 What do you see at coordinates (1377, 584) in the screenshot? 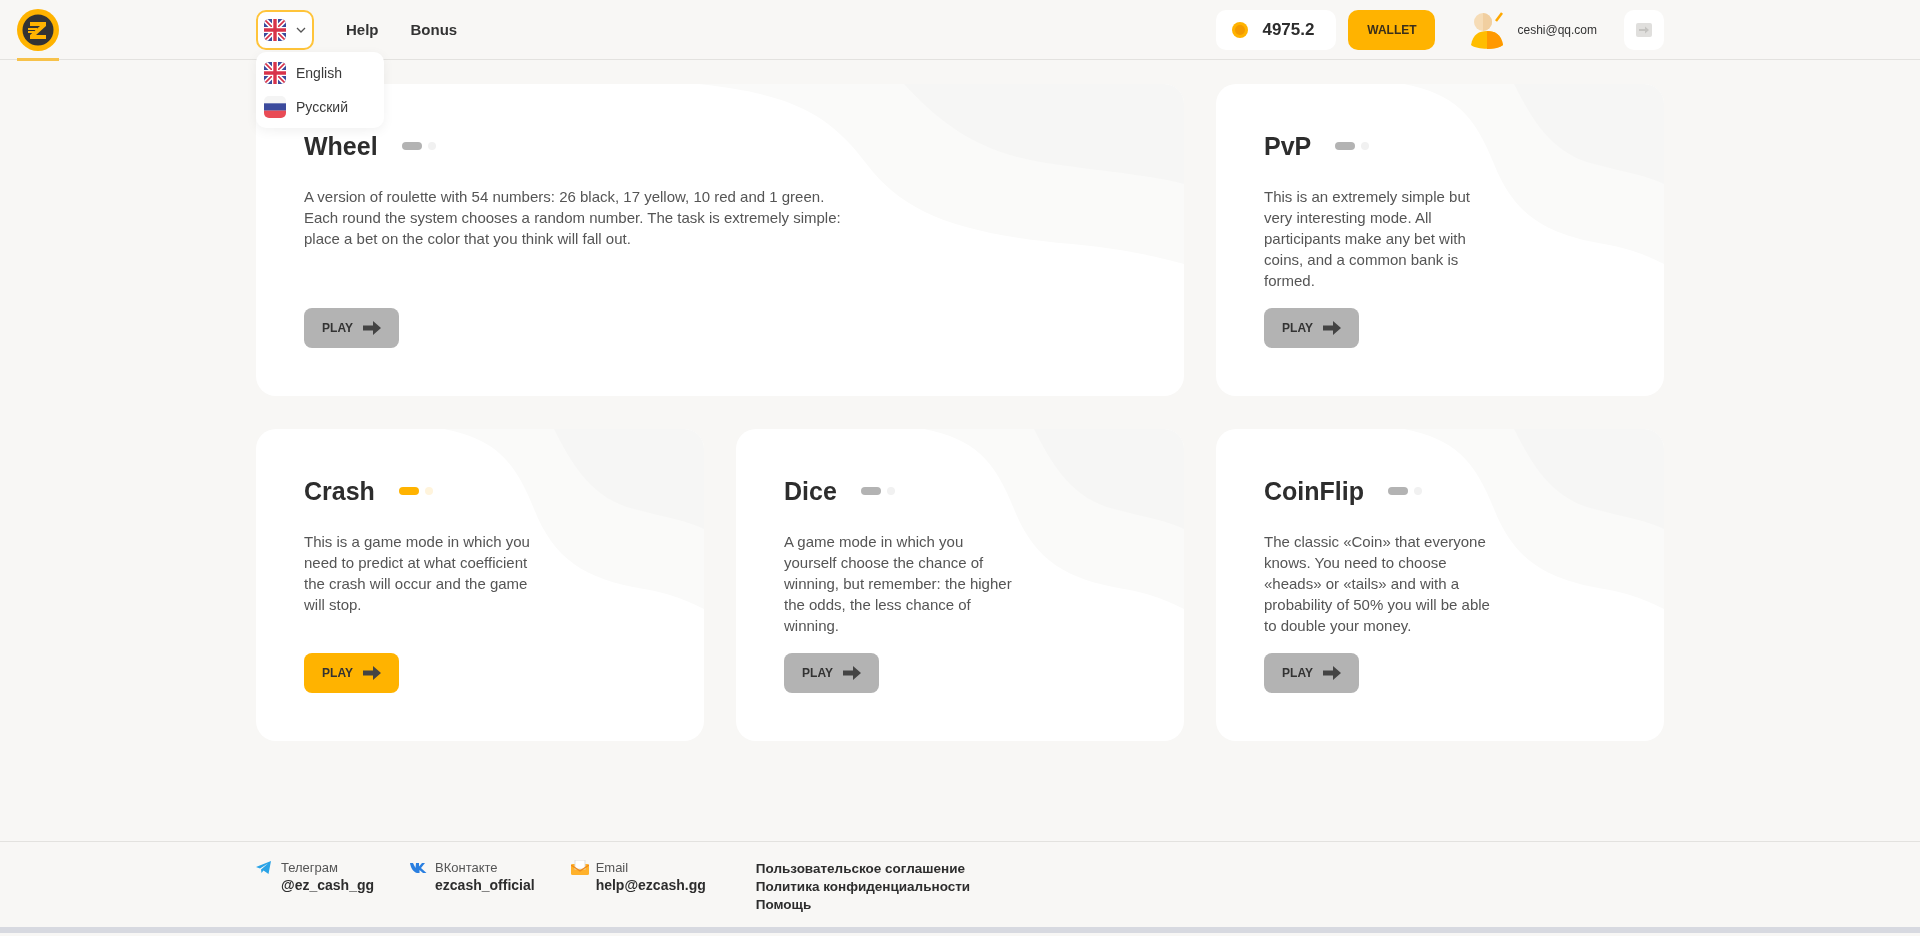
I see `game-description: The classic «Coin» that everyone knows. You need to choose «heads» or «tails» and with a probability of 50% you will be able to double your money.` at bounding box center [1377, 584].